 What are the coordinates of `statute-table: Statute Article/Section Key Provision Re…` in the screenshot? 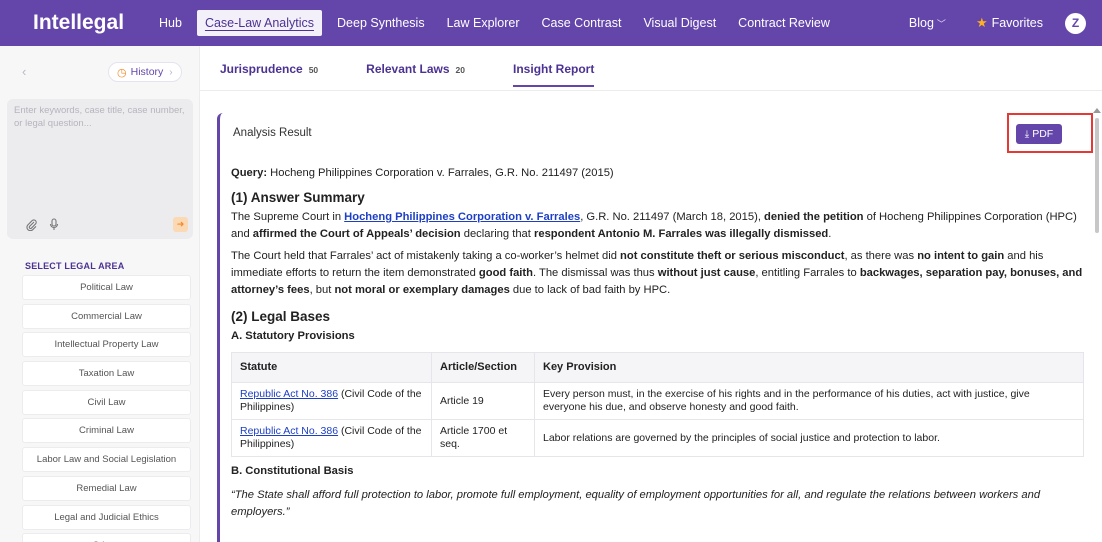 It's located at (657, 404).